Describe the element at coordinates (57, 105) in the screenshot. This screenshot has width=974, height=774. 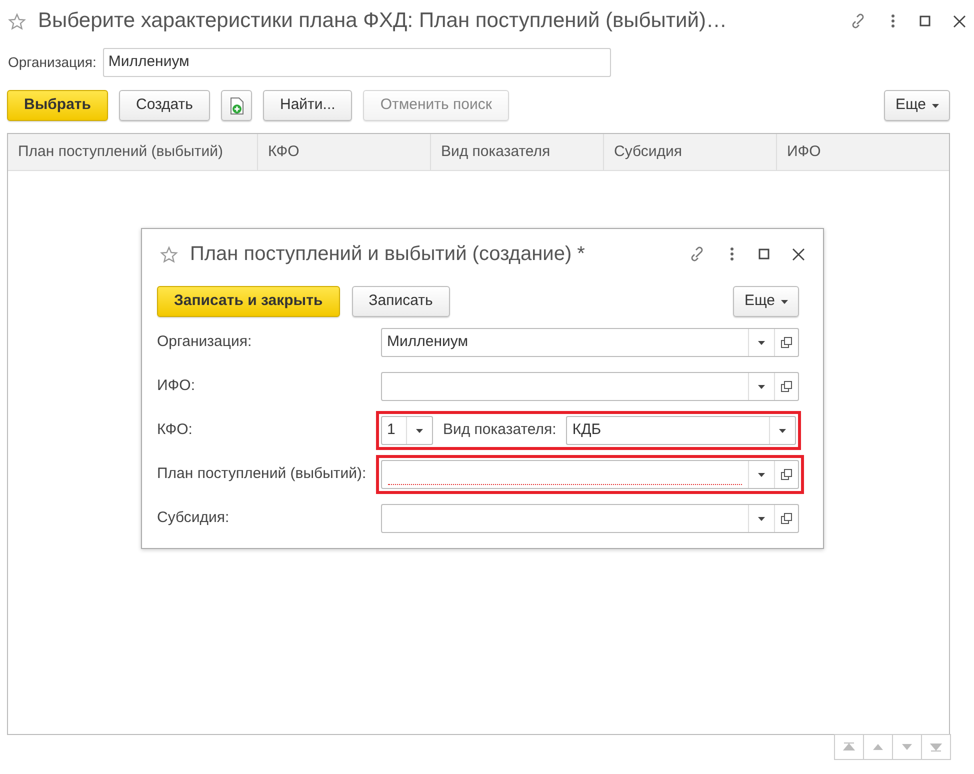
I see `primary-button: Выбрать` at that location.